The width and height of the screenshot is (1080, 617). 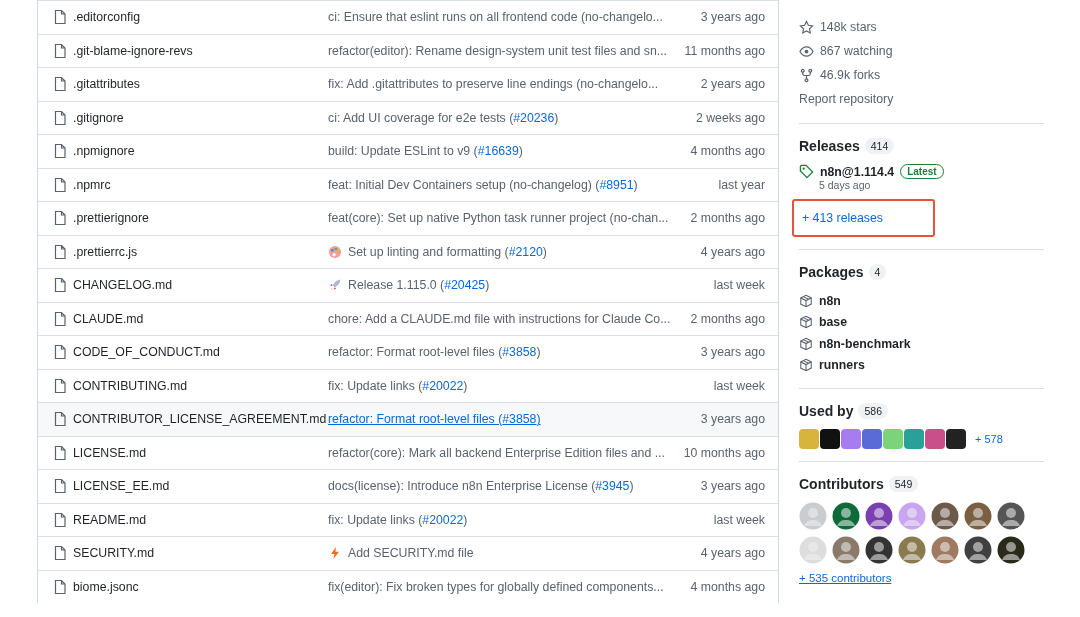 I want to click on file-link: .npmrc, so click(x=200, y=184).